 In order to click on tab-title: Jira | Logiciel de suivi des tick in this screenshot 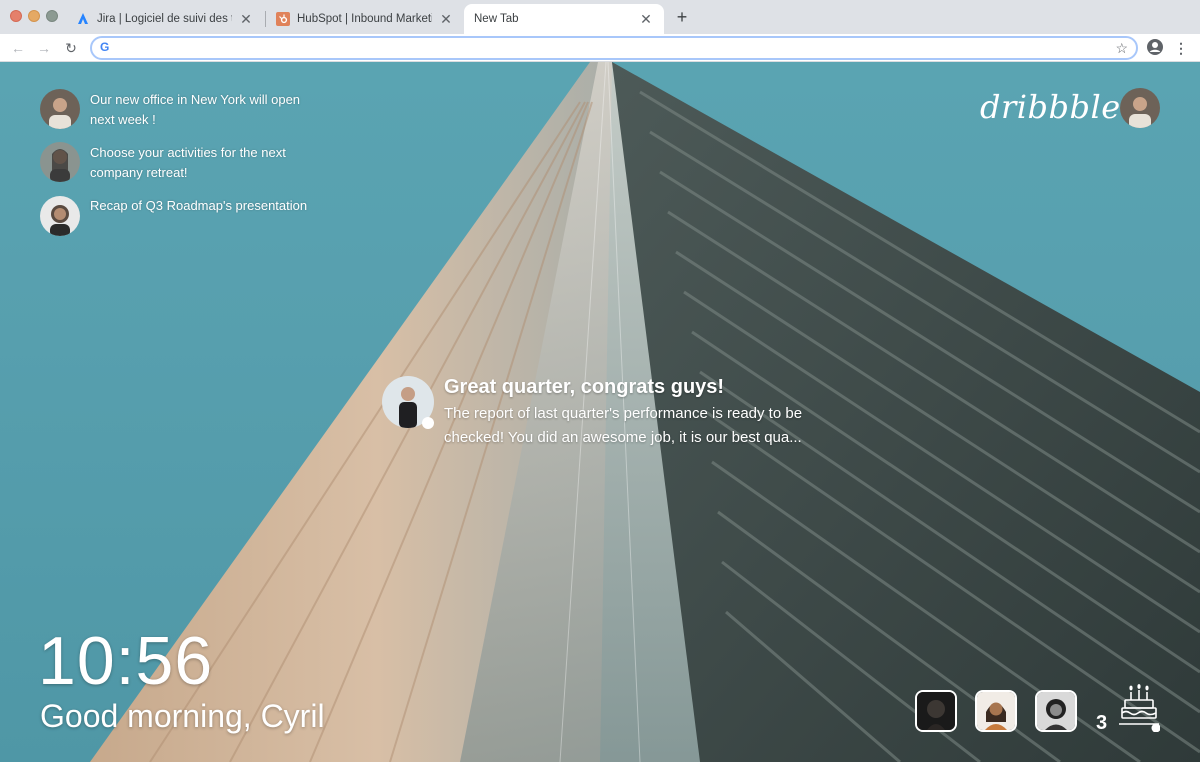, I will do `click(164, 19)`.